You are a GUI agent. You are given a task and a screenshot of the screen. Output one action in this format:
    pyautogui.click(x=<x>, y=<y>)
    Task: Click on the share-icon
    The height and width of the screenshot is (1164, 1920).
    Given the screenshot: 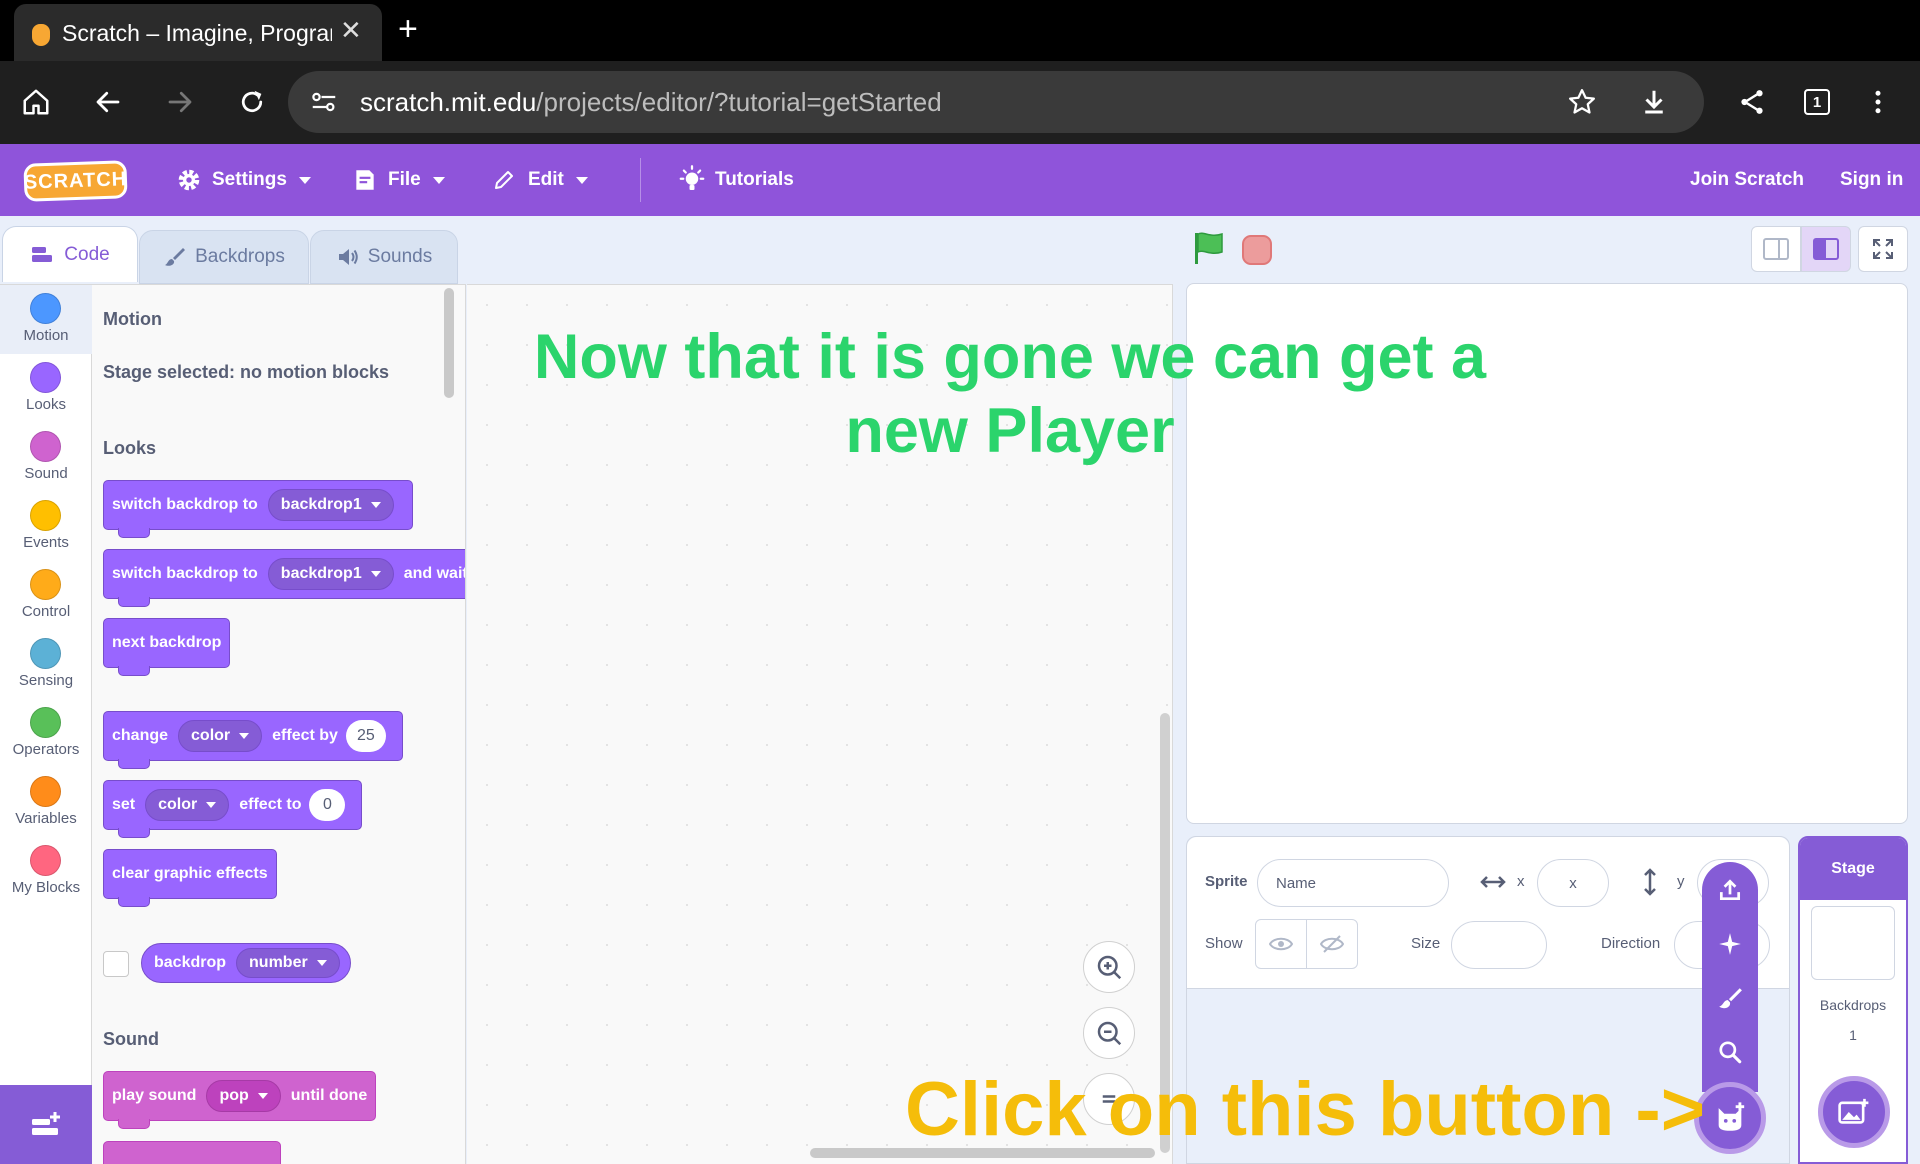 What is the action you would take?
    pyautogui.click(x=1752, y=102)
    